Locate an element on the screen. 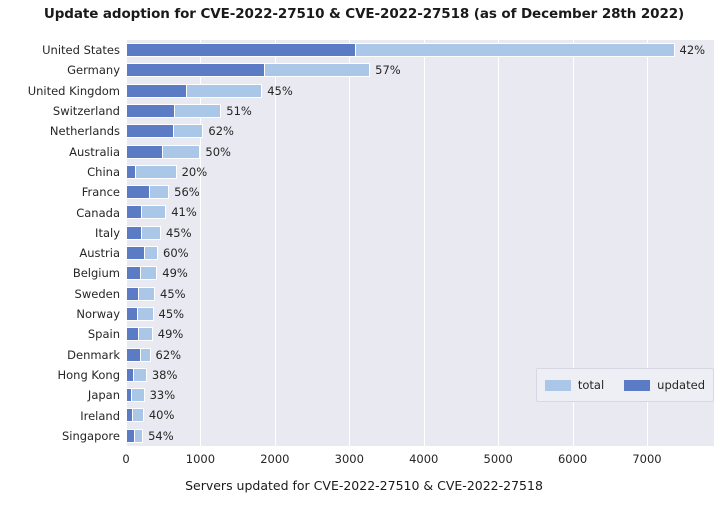  y-tick-label: Norway is located at coordinates (98, 314).